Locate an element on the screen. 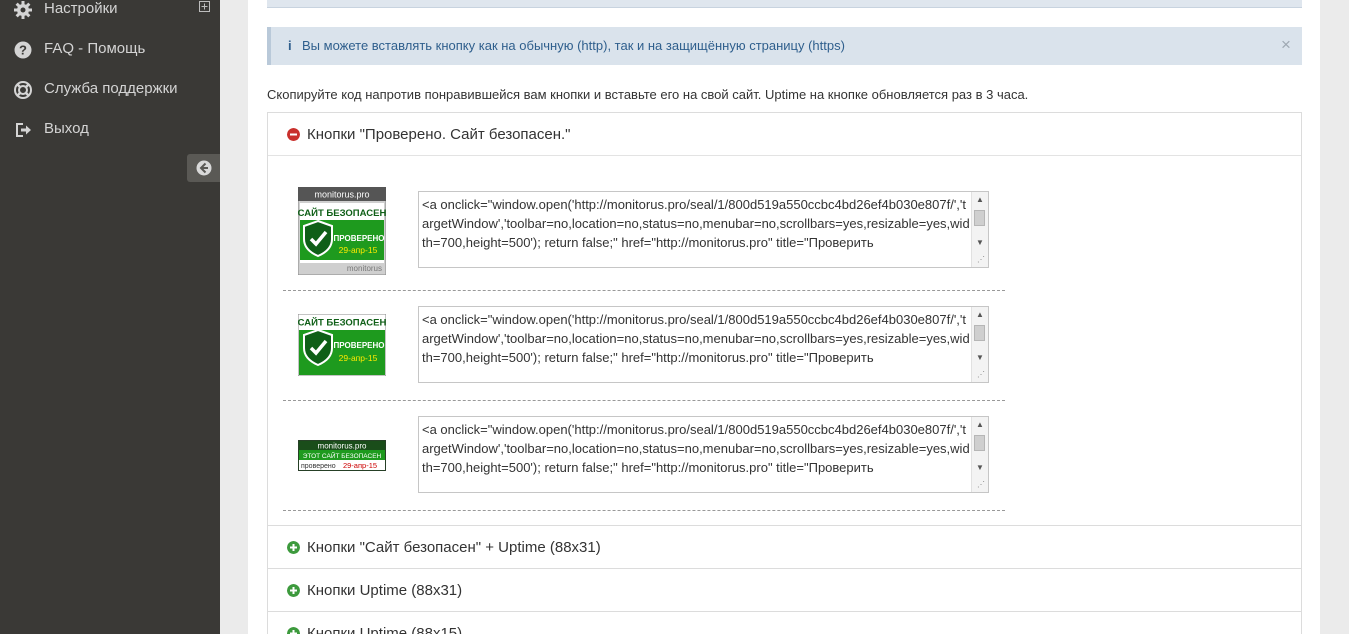 The width and height of the screenshot is (1349, 634). panel-title: Кнопки "Сайт безопасен" + Uptime (88x31) is located at coordinates (454, 547).